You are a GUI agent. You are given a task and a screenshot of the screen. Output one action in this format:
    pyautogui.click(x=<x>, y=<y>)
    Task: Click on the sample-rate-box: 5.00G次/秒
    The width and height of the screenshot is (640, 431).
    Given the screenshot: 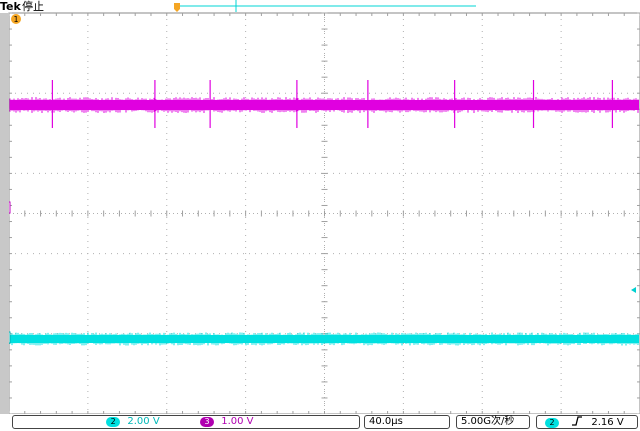 What is the action you would take?
    pyautogui.click(x=493, y=422)
    